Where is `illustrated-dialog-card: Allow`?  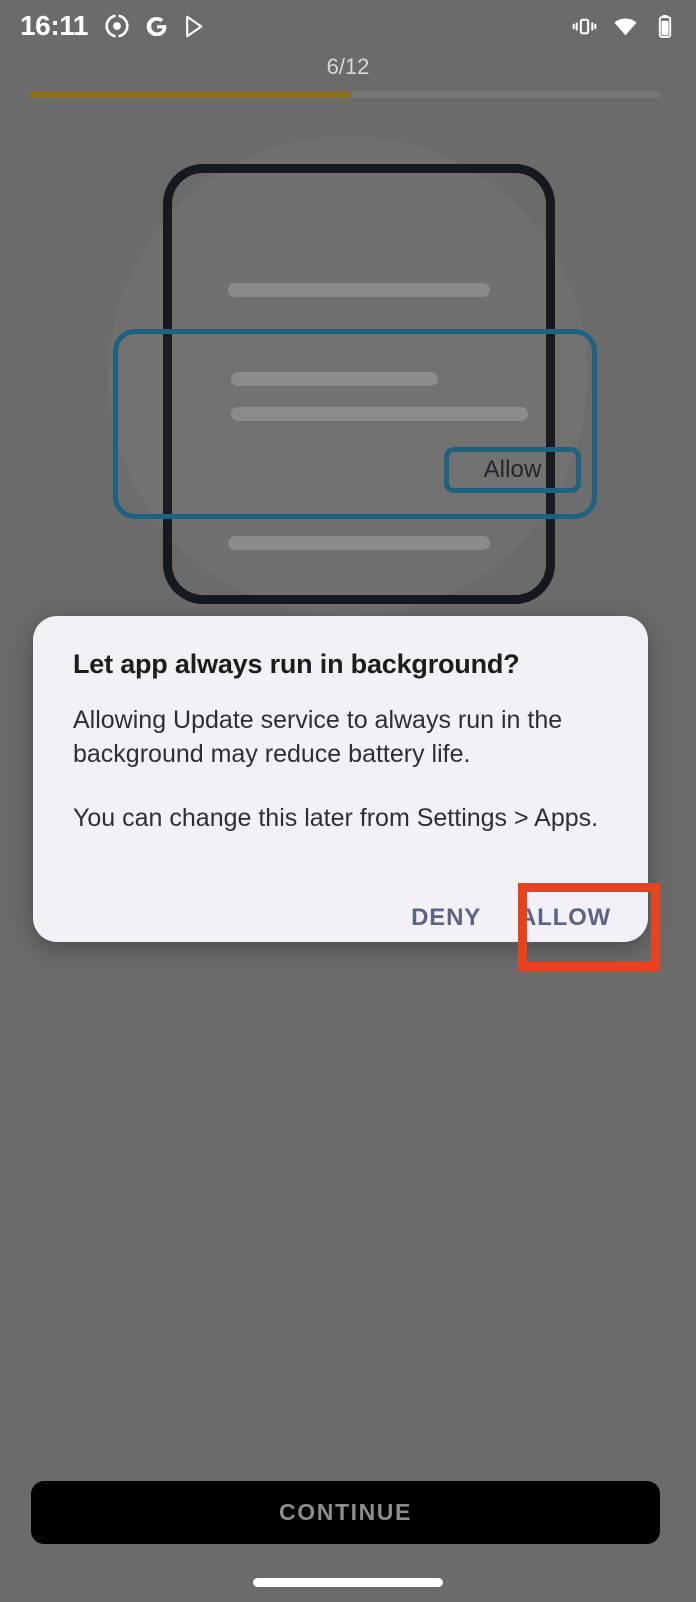 illustrated-dialog-card: Allow is located at coordinates (355, 424).